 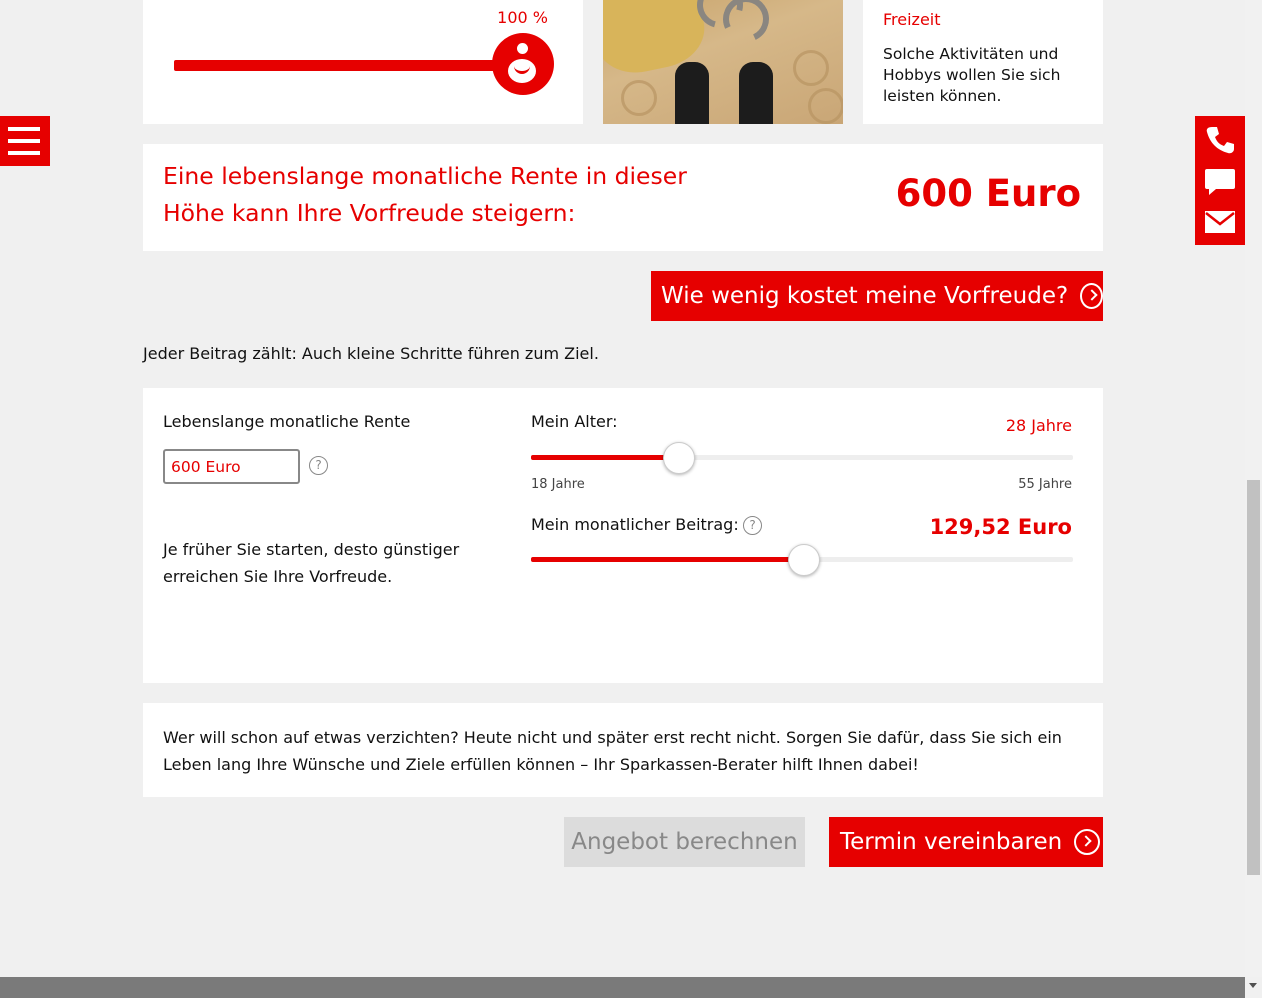 What do you see at coordinates (558, 484) in the screenshot?
I see `age-min-label: 18 Jahre` at bounding box center [558, 484].